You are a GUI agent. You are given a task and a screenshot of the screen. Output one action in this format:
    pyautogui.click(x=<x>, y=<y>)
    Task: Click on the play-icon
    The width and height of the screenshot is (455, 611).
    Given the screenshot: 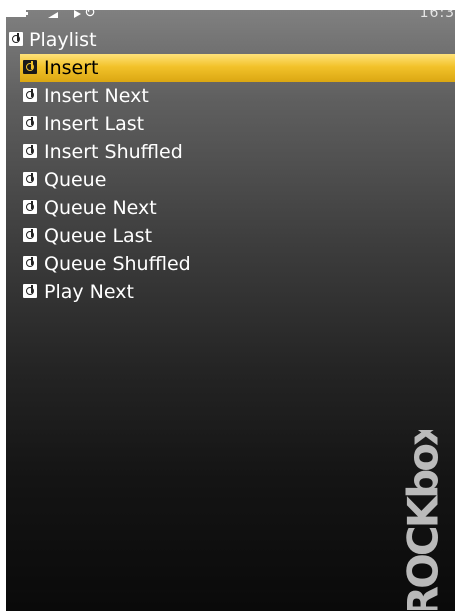 What is the action you would take?
    pyautogui.click(x=77, y=14)
    